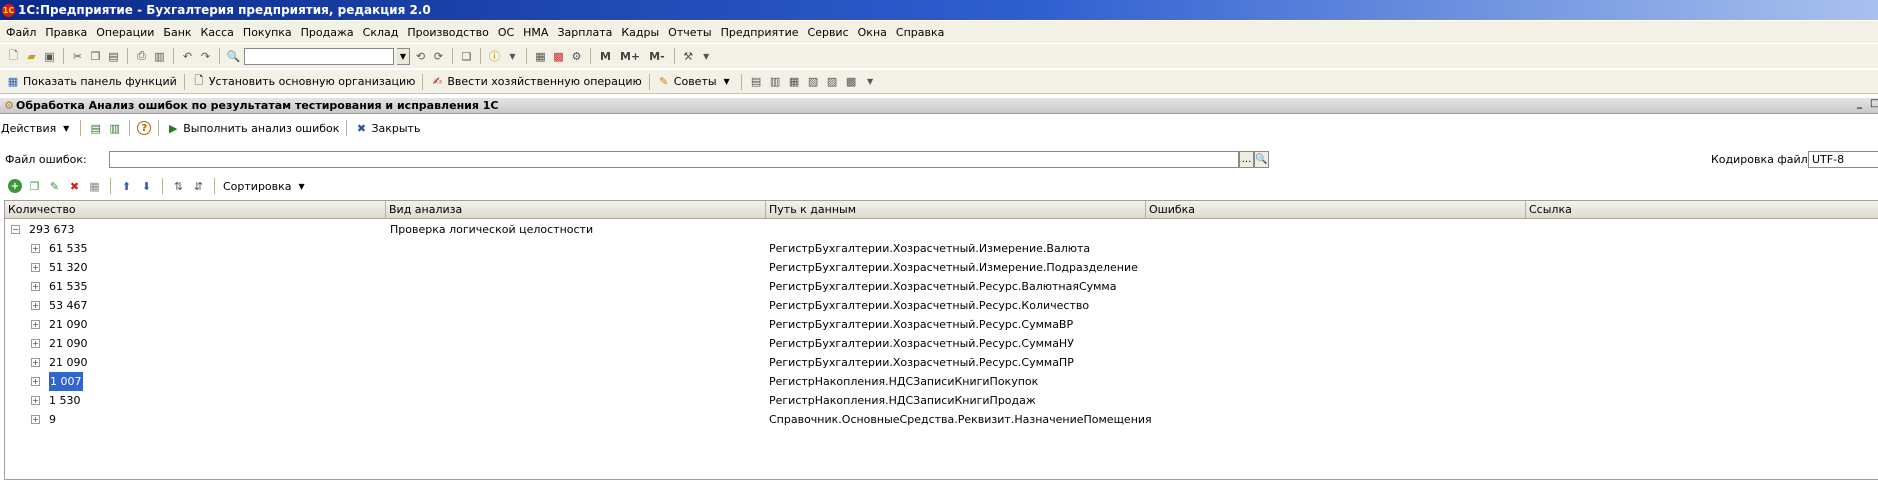  I want to click on menu-item-0: Файл, so click(21, 32).